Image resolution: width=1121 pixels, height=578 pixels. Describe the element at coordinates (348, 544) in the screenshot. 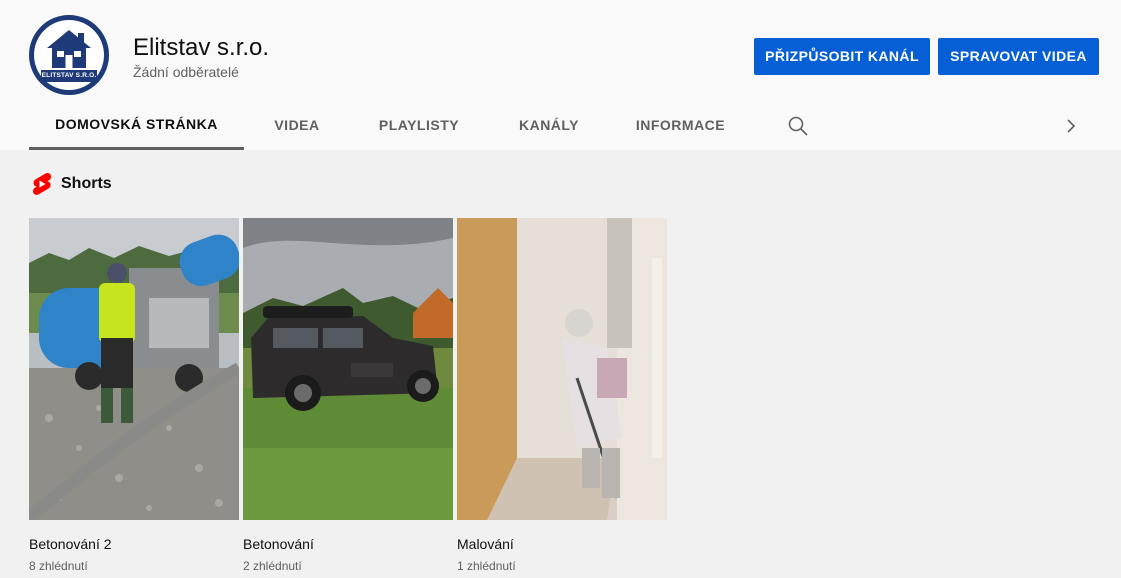

I see `short-title: Betonování` at that location.